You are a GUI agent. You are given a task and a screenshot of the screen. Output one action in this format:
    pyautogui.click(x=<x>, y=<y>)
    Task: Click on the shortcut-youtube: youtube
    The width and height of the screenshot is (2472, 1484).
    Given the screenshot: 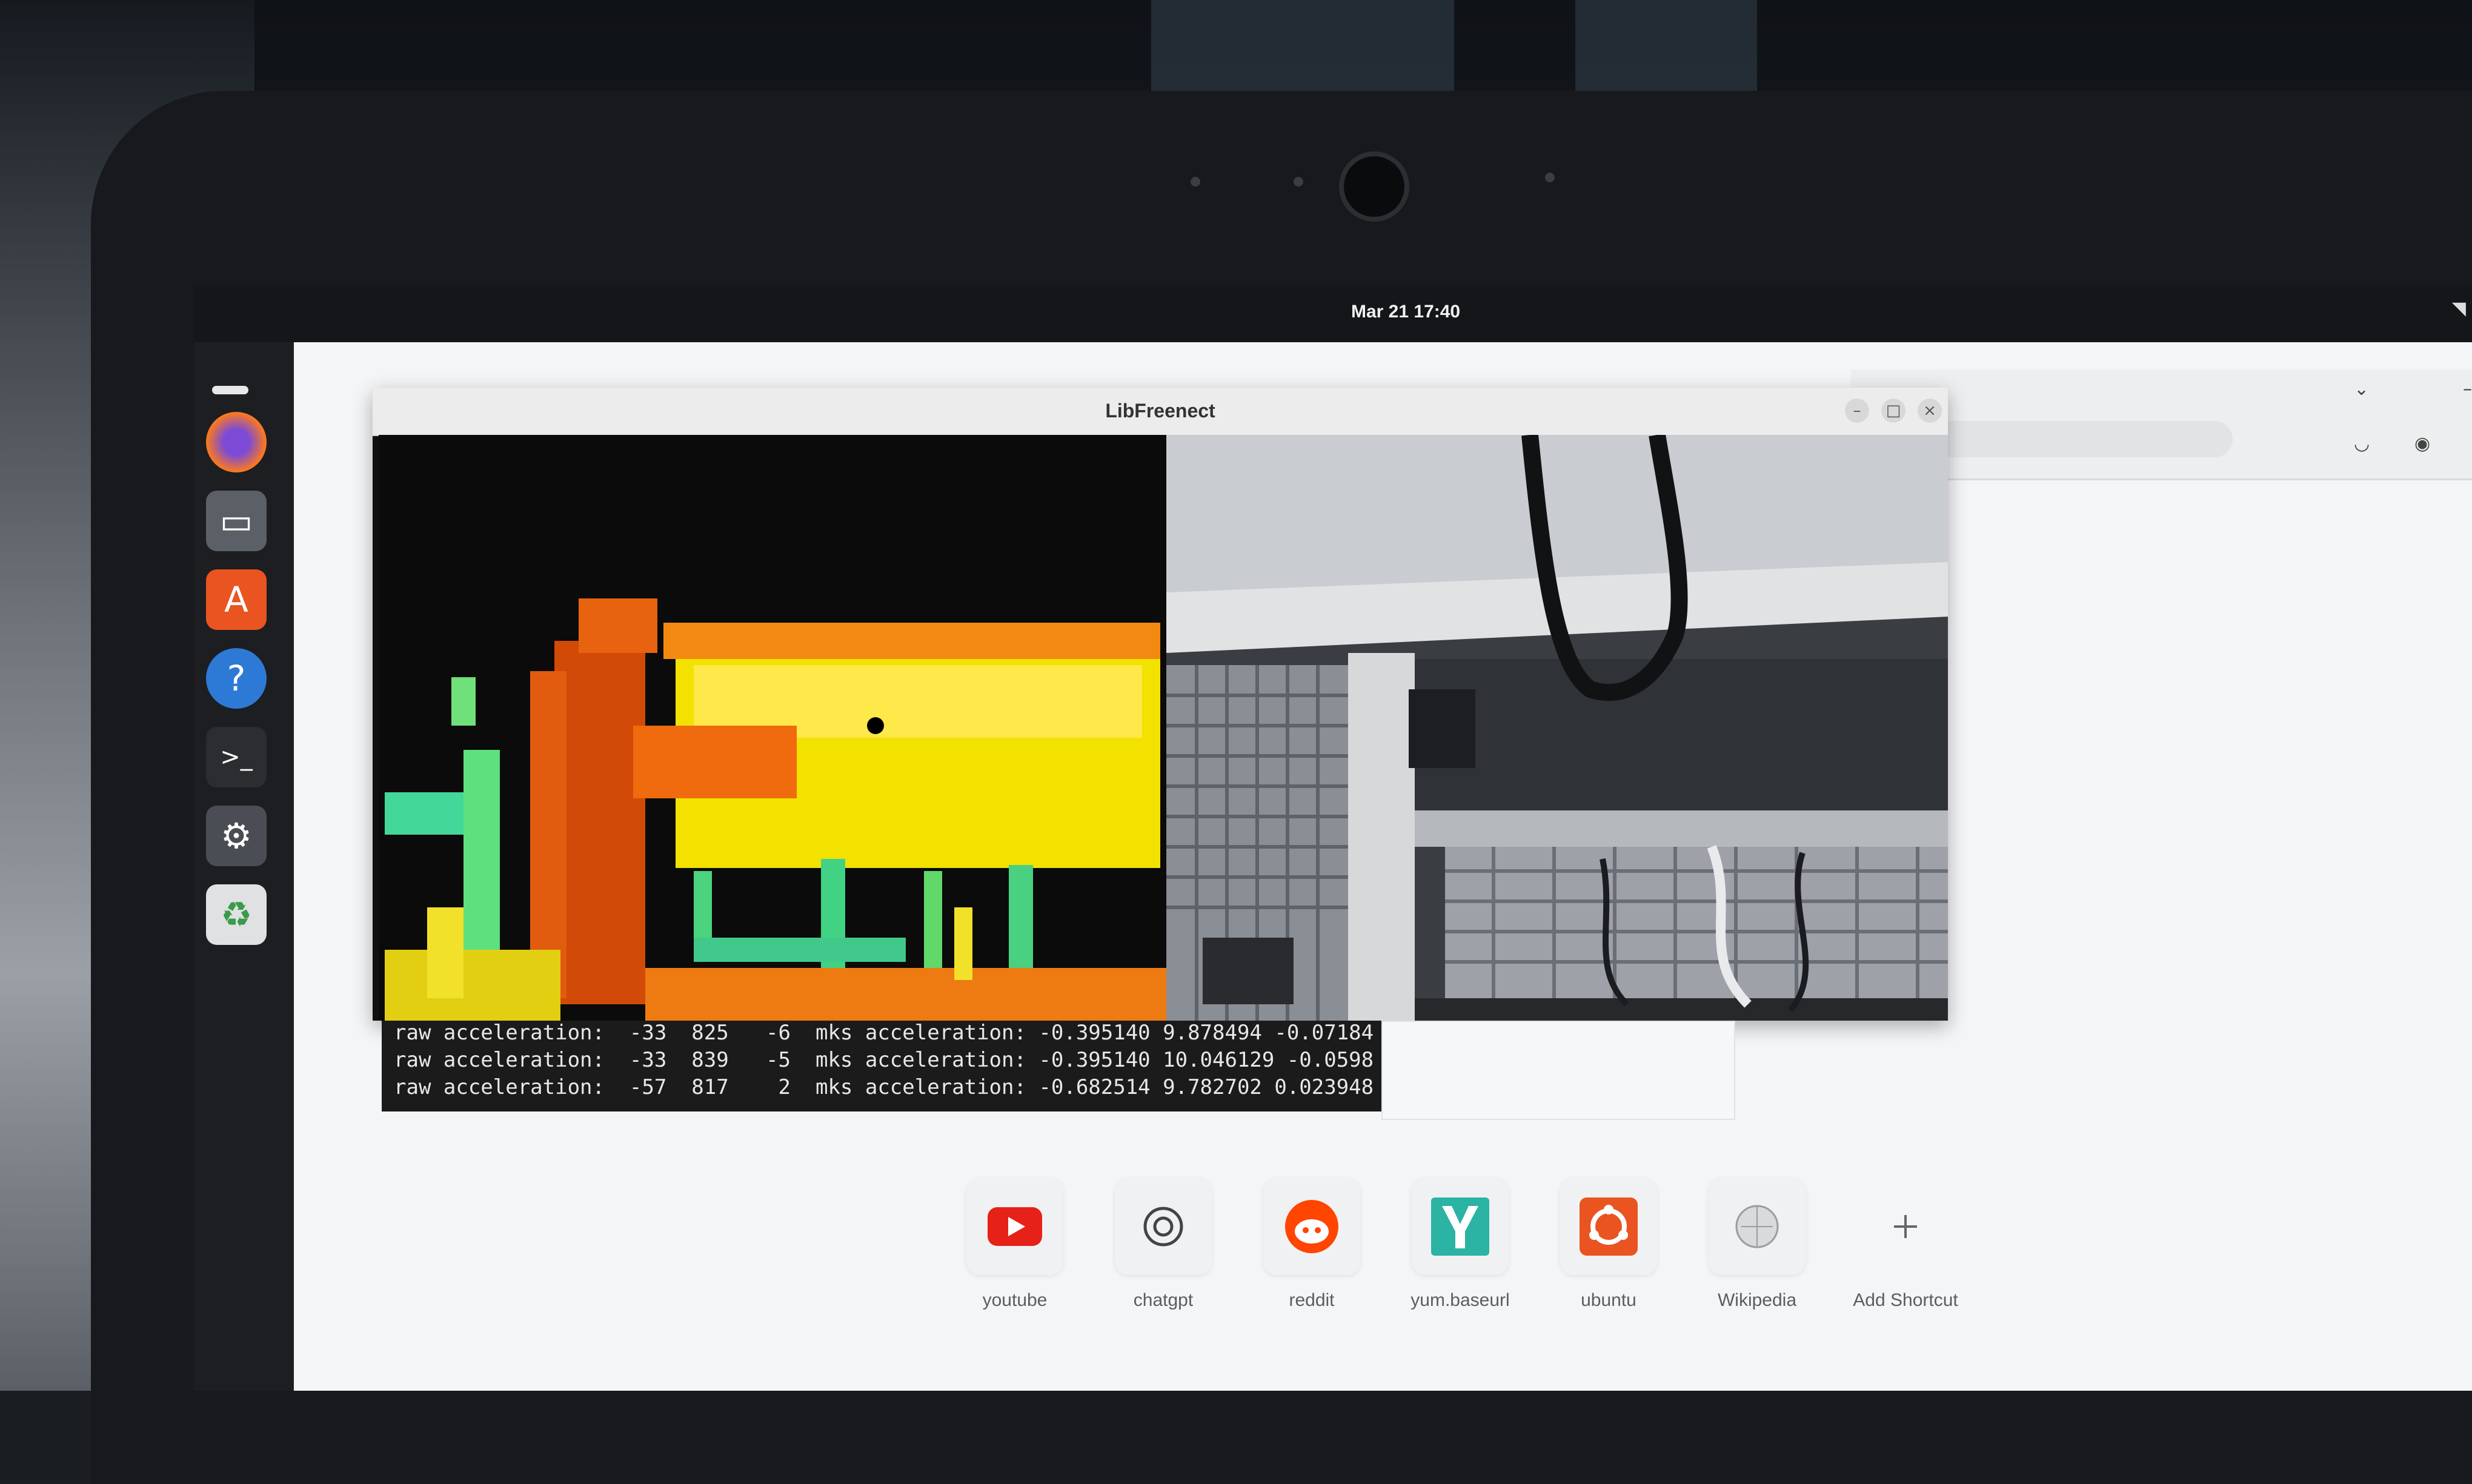 What is the action you would take?
    pyautogui.click(x=1014, y=1250)
    